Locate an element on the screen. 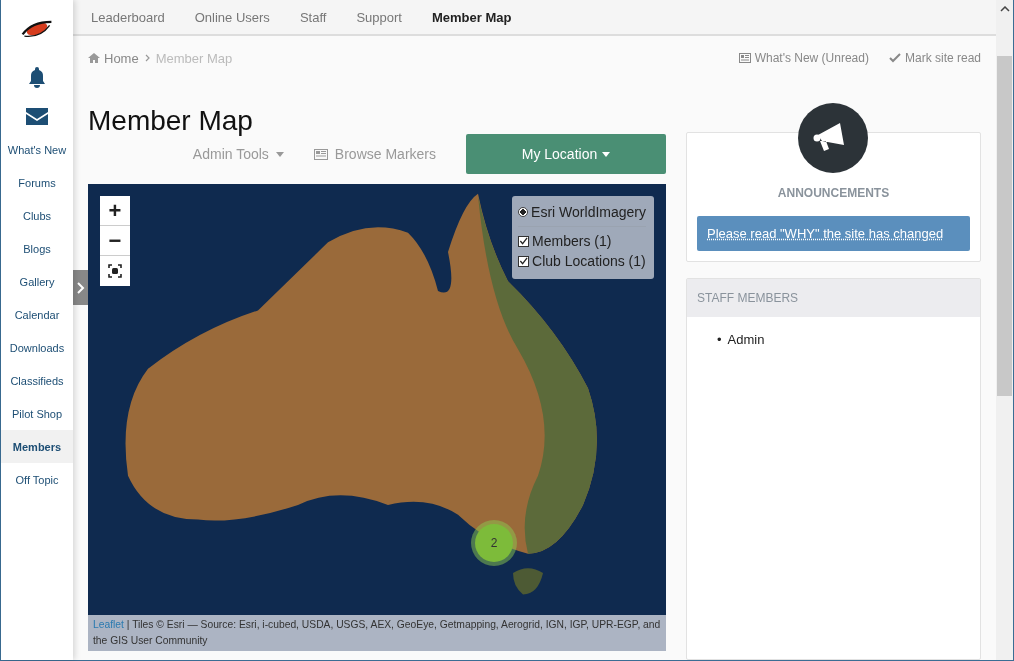 Image resolution: width=1014 pixels, height=661 pixels. checkmark-icon is located at coordinates (894, 58).